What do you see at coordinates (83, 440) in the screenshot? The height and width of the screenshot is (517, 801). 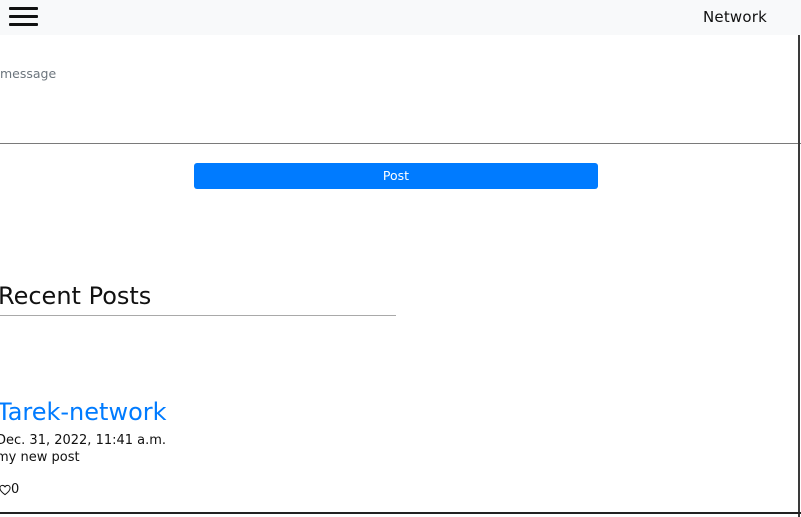 I see `post-timestamp: Dec. 31, 2022, 11:41 a.m.` at bounding box center [83, 440].